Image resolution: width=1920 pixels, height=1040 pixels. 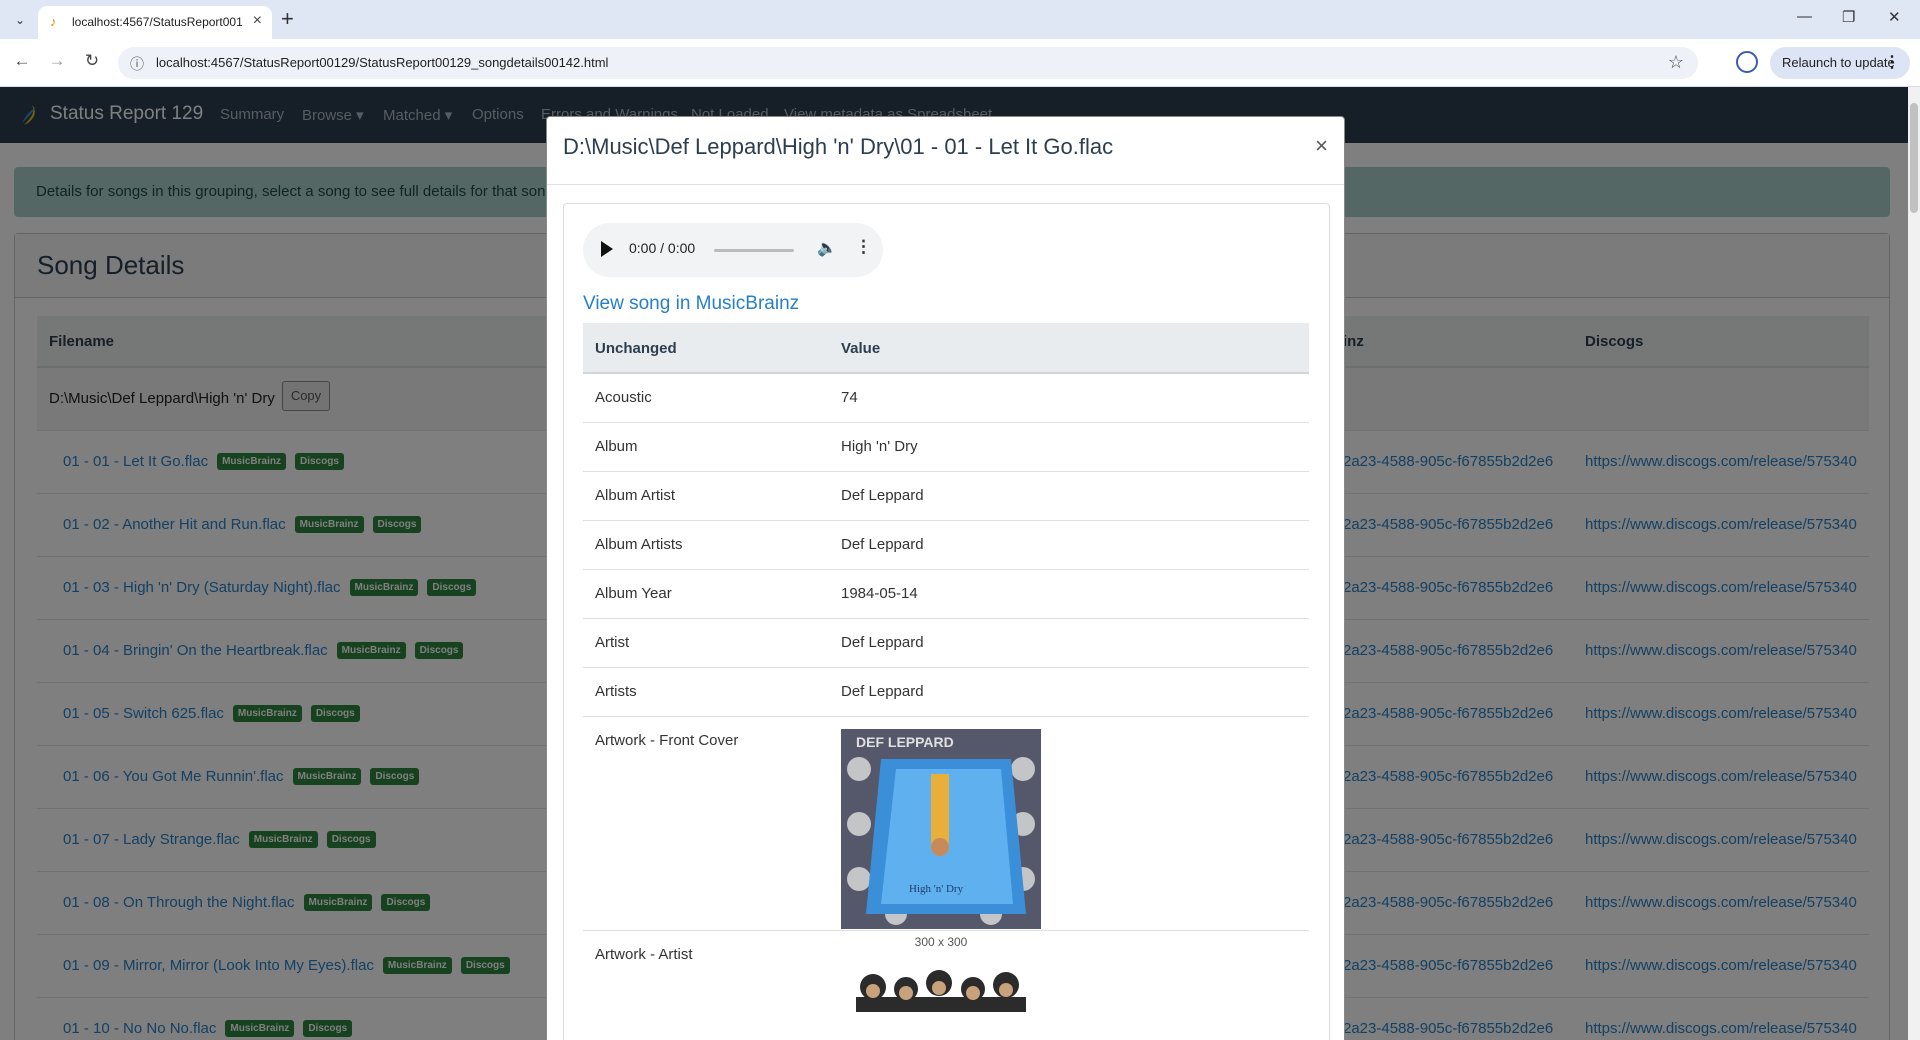 What do you see at coordinates (861, 348) in the screenshot?
I see `column-header-value: Value` at bounding box center [861, 348].